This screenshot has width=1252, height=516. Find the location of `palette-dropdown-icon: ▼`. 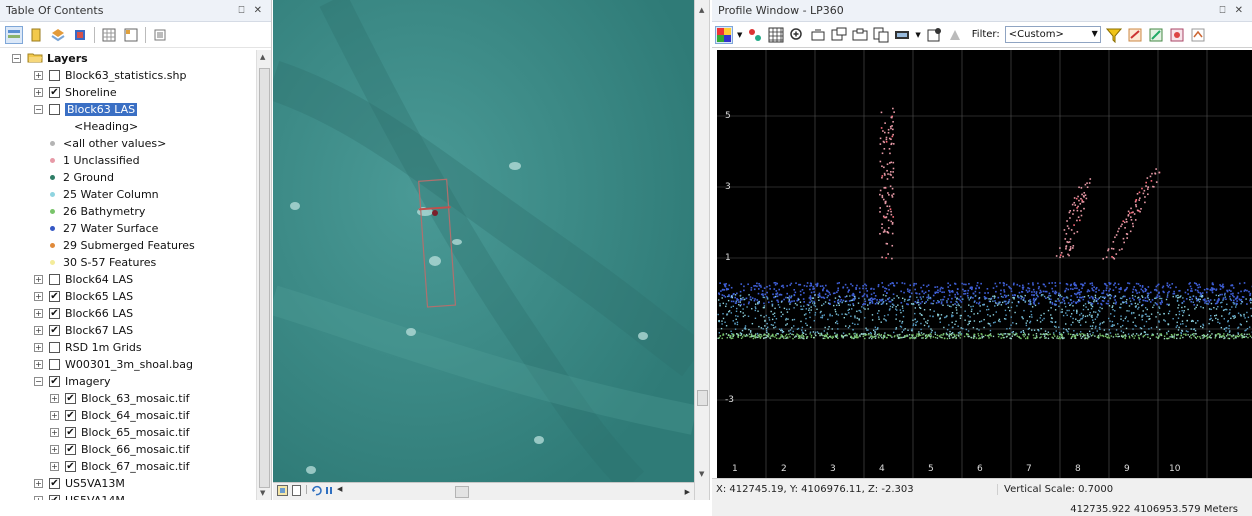

palette-dropdown-icon: ▼ is located at coordinates (739, 35).